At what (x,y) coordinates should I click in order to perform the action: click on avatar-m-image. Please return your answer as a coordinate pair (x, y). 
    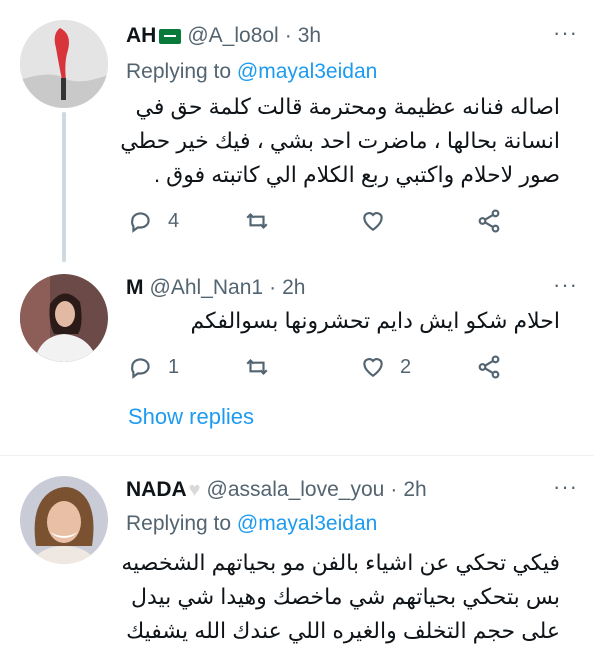
    Looking at the image, I should click on (64, 318).